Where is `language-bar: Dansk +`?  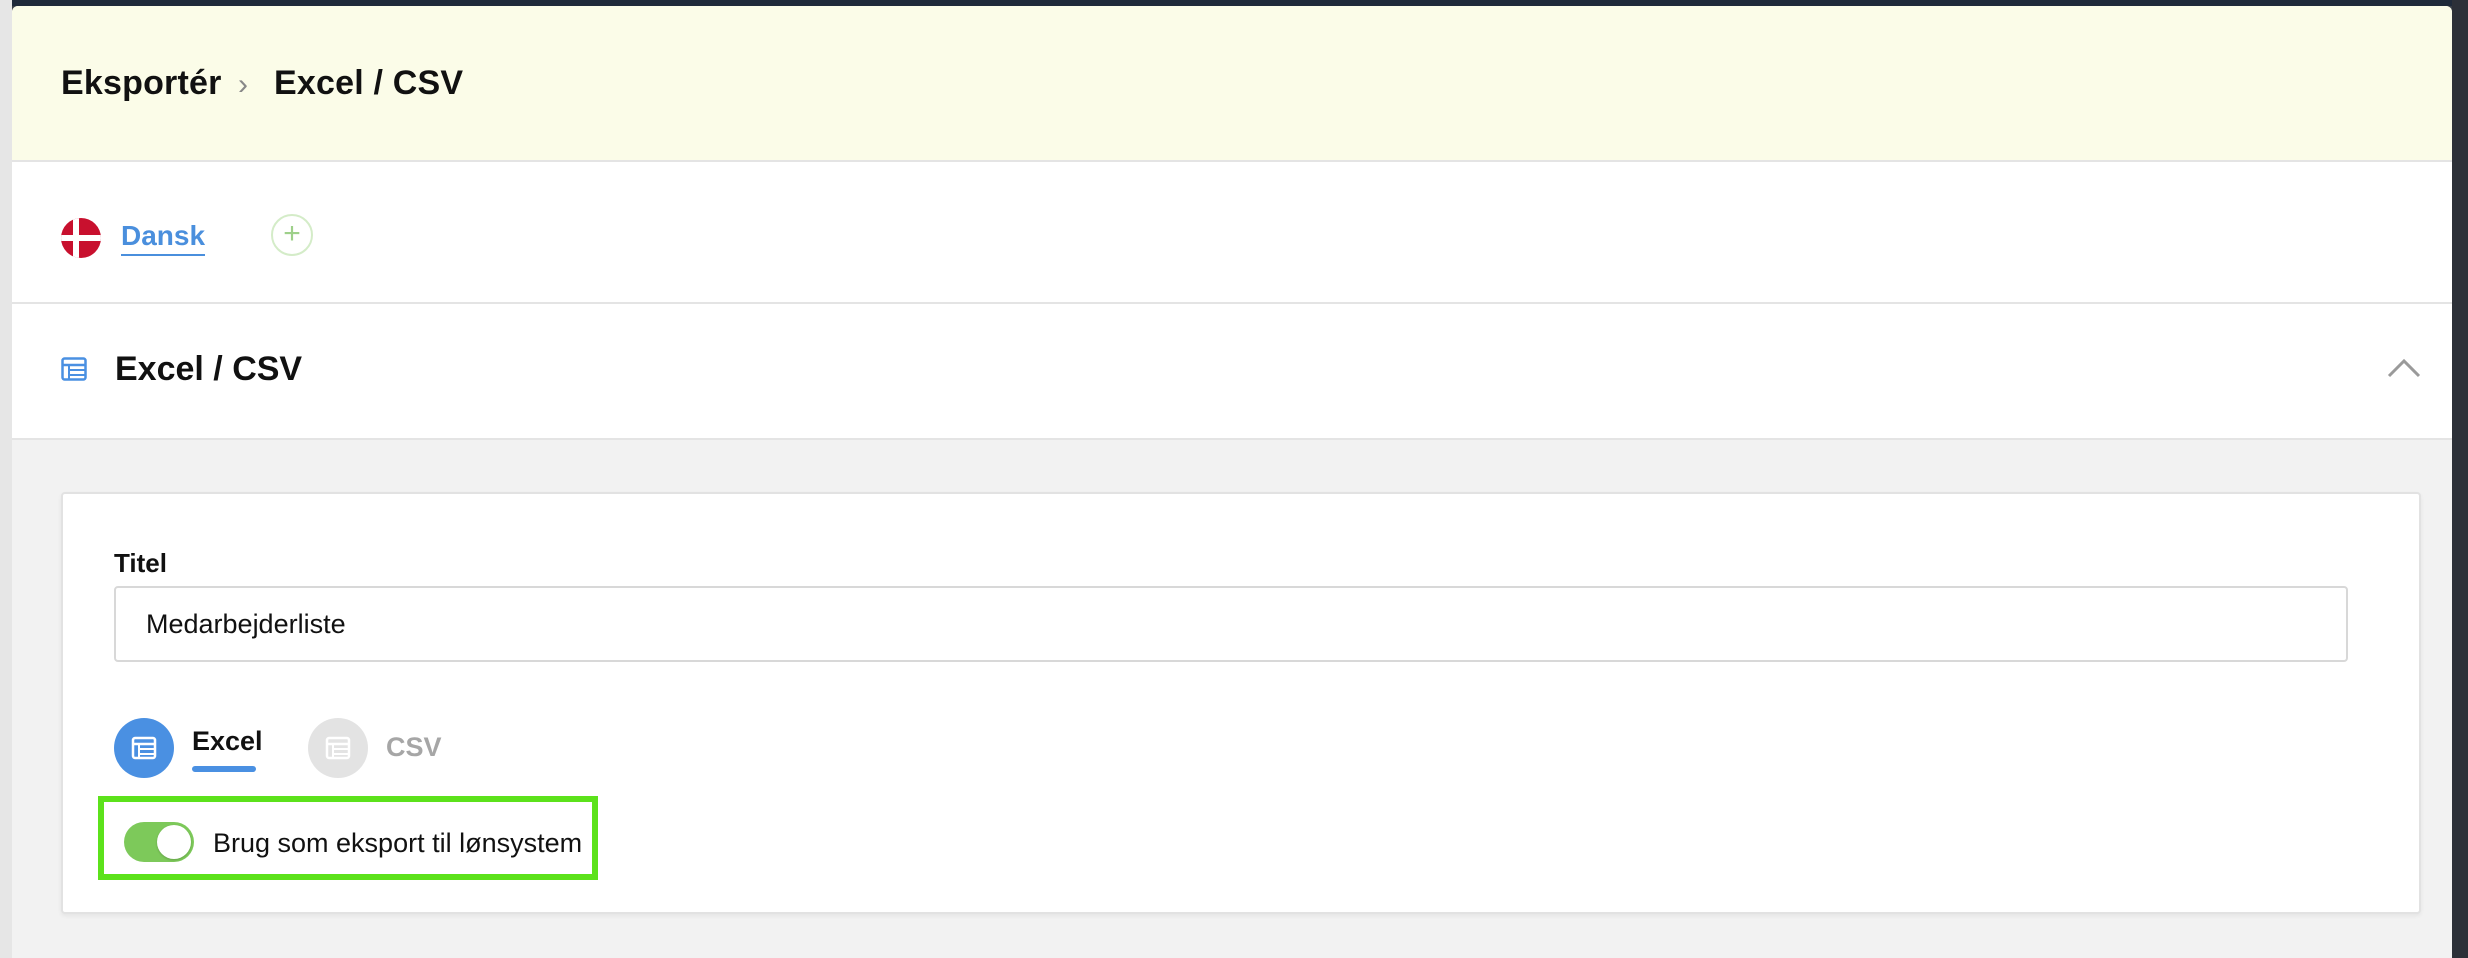
language-bar: Dansk + is located at coordinates (1232, 233).